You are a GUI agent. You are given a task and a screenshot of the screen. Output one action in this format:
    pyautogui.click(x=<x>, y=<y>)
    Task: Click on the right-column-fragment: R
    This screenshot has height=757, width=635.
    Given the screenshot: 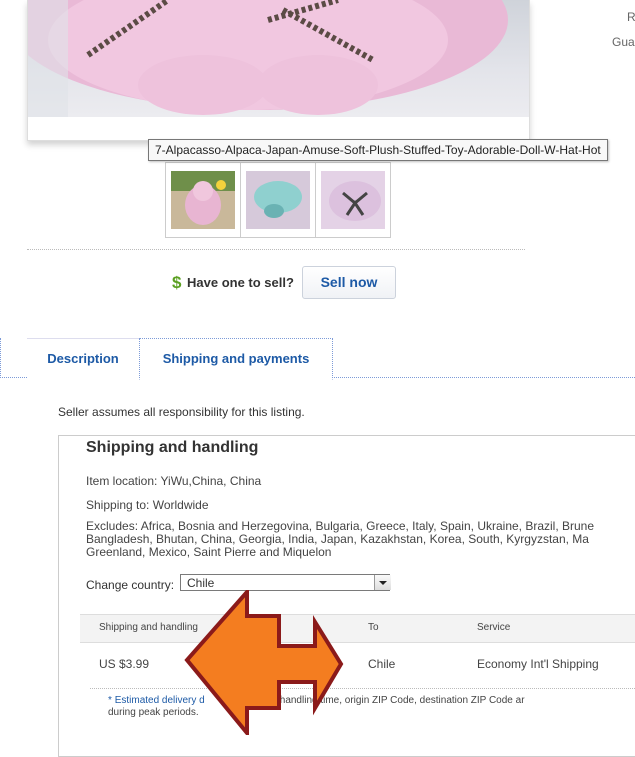 What is the action you would take?
    pyautogui.click(x=631, y=17)
    